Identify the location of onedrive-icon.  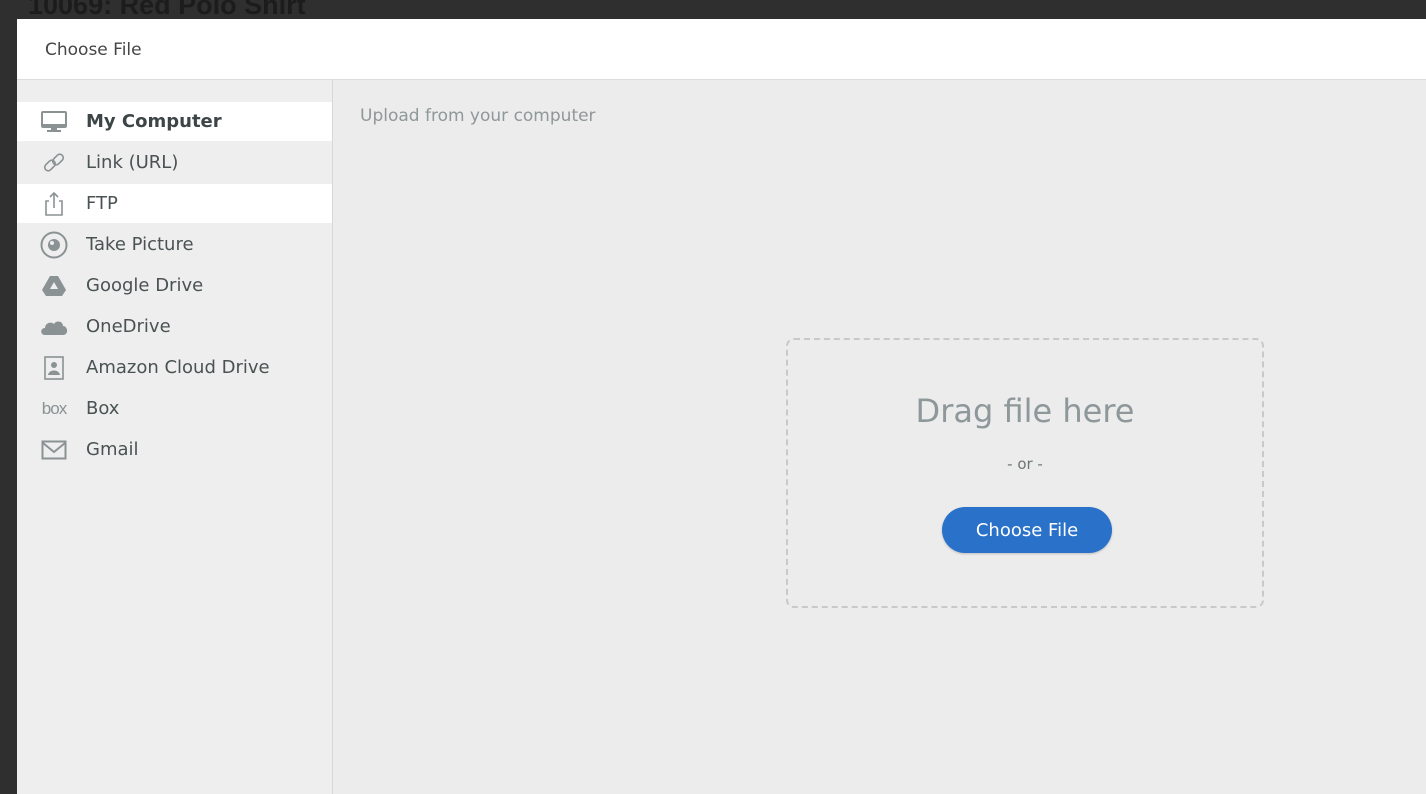
(54, 327).